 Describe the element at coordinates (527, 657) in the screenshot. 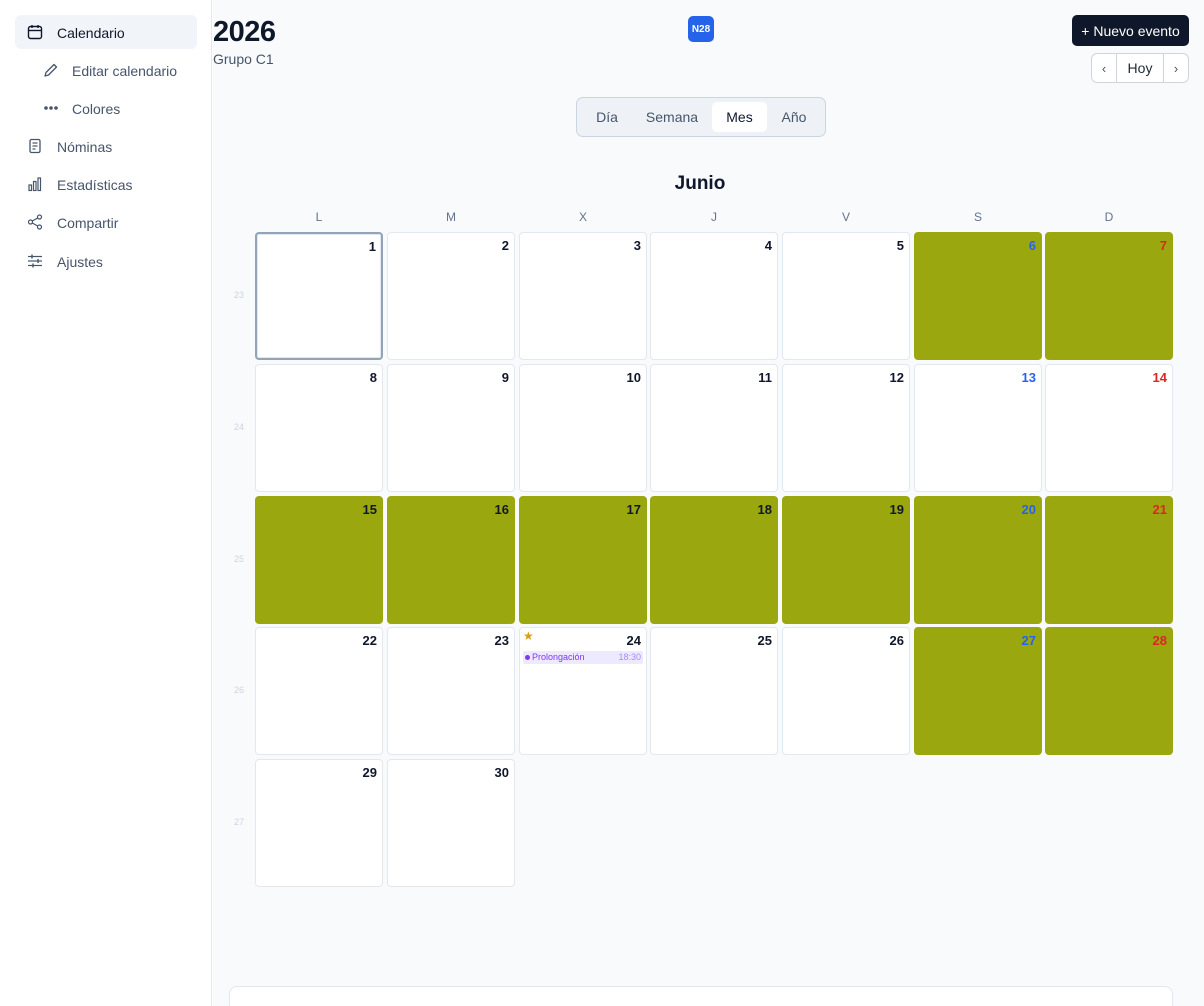

I see `event-dot-icon` at that location.